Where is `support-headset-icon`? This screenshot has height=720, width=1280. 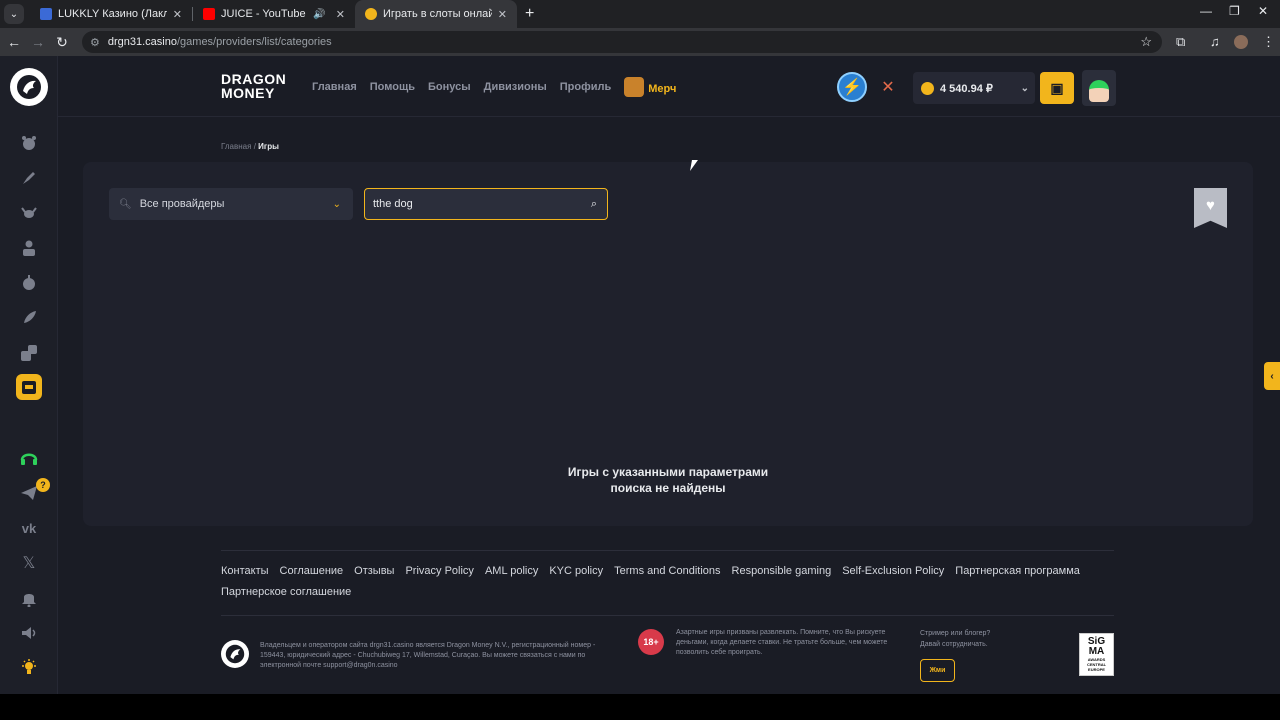 support-headset-icon is located at coordinates (29, 458).